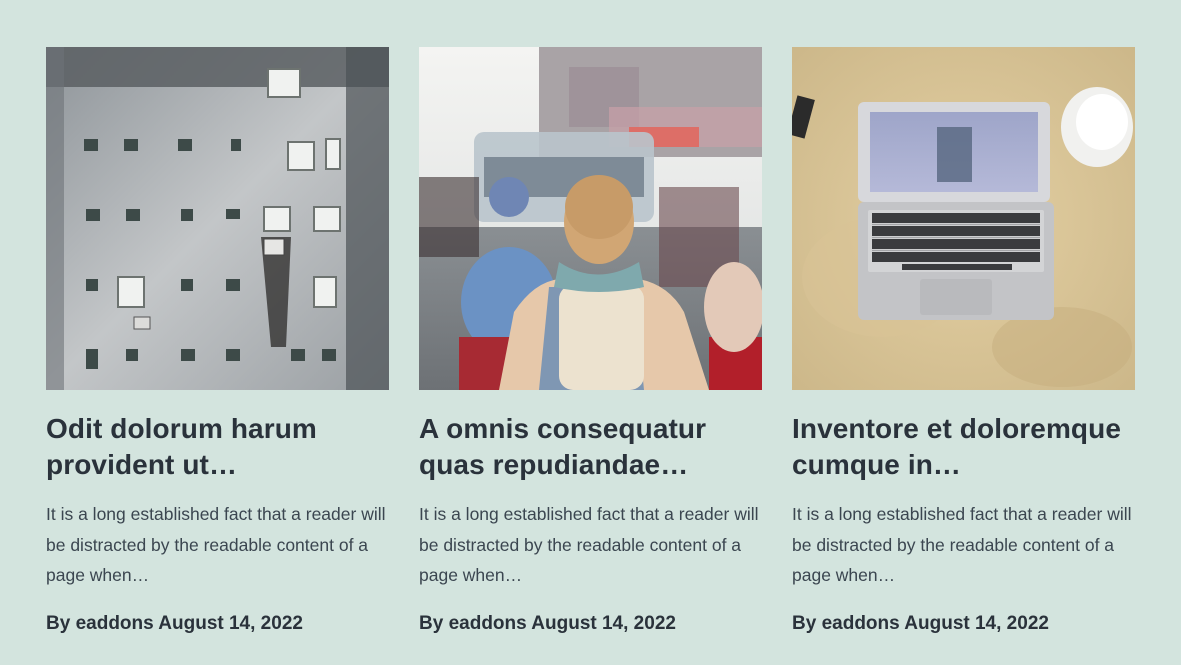  I want to click on post-thumbnail-building, so click(217, 218).